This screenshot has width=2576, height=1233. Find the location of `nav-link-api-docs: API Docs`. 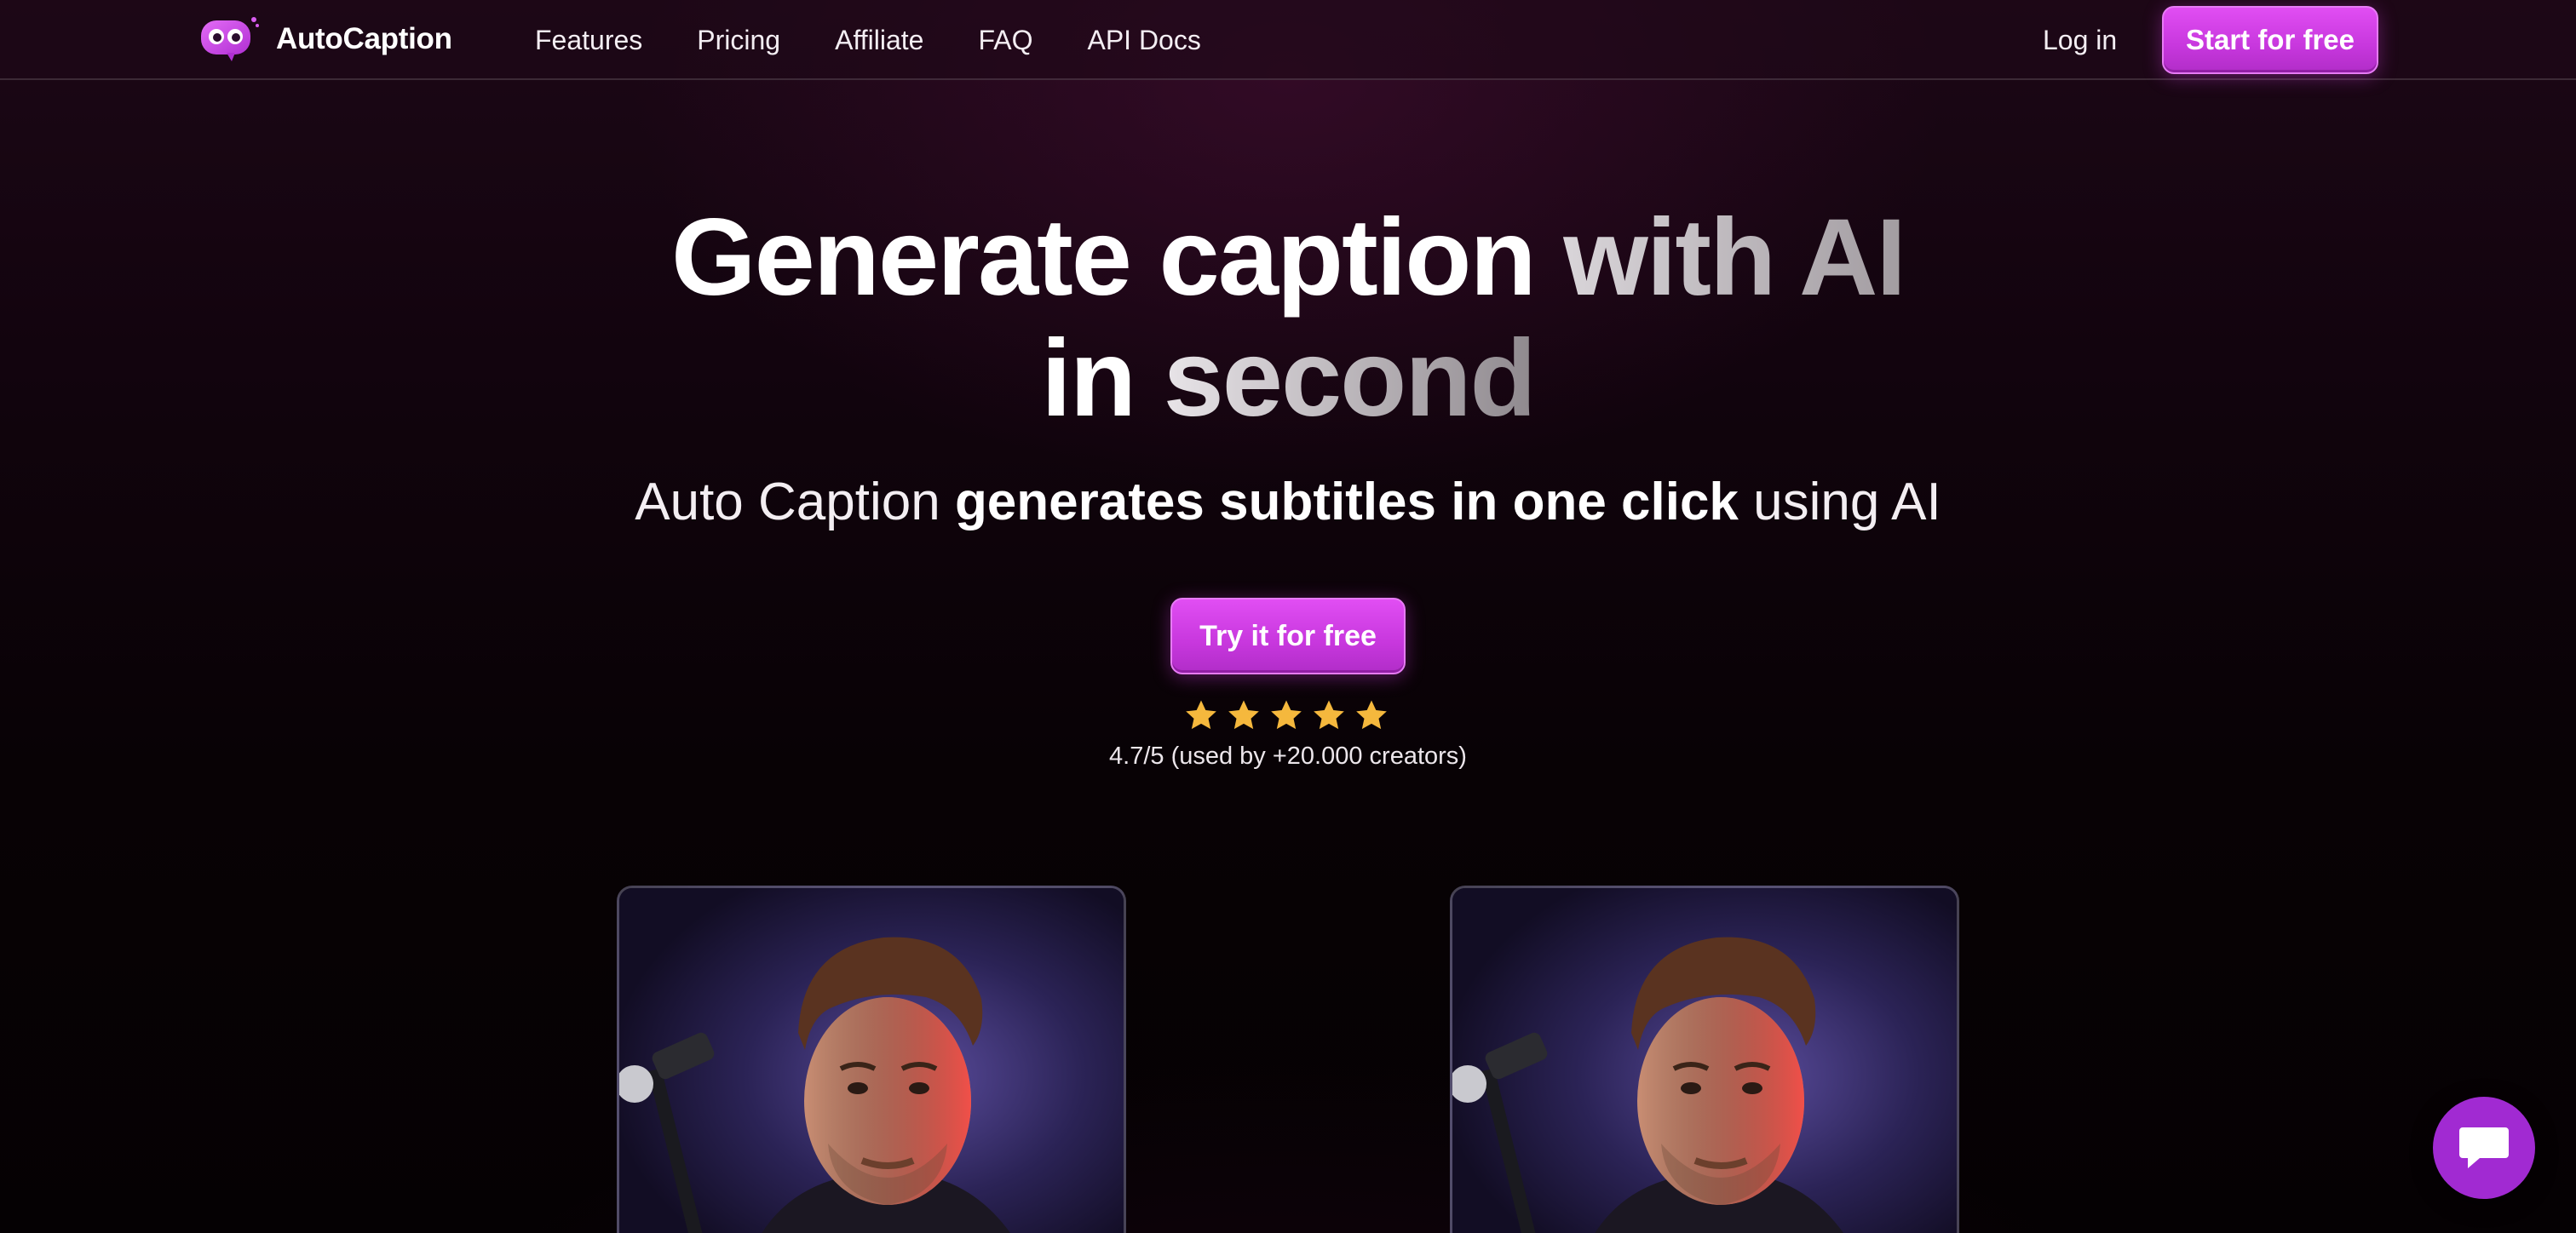

nav-link-api-docs: API Docs is located at coordinates (1144, 40).